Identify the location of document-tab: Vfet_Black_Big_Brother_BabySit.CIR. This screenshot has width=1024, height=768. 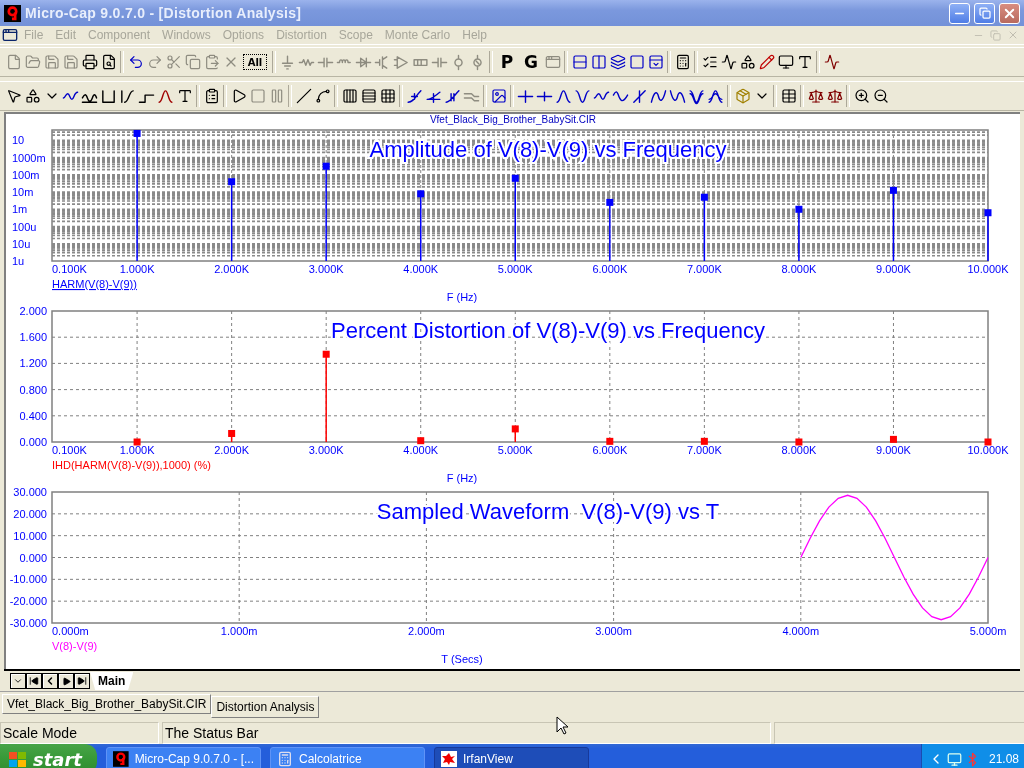
(107, 704).